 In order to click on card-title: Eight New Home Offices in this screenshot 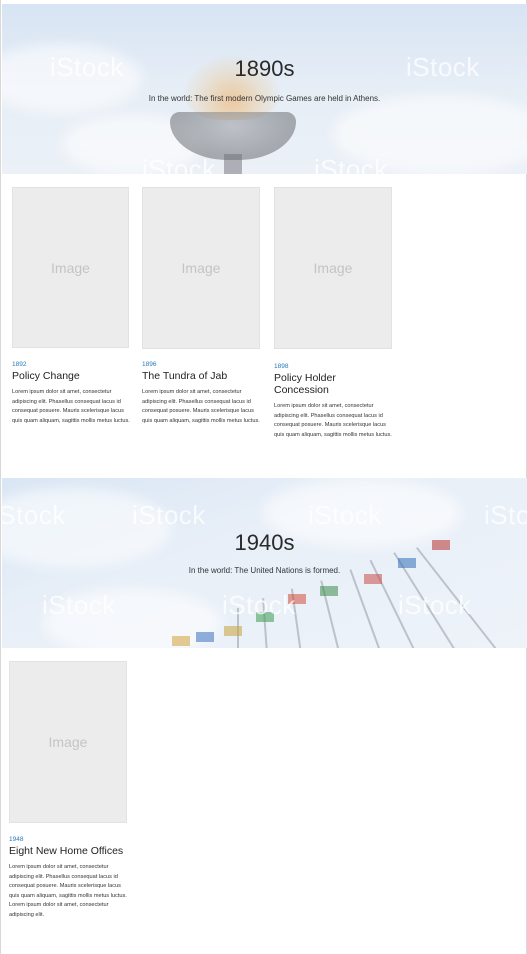, I will do `click(69, 851)`.